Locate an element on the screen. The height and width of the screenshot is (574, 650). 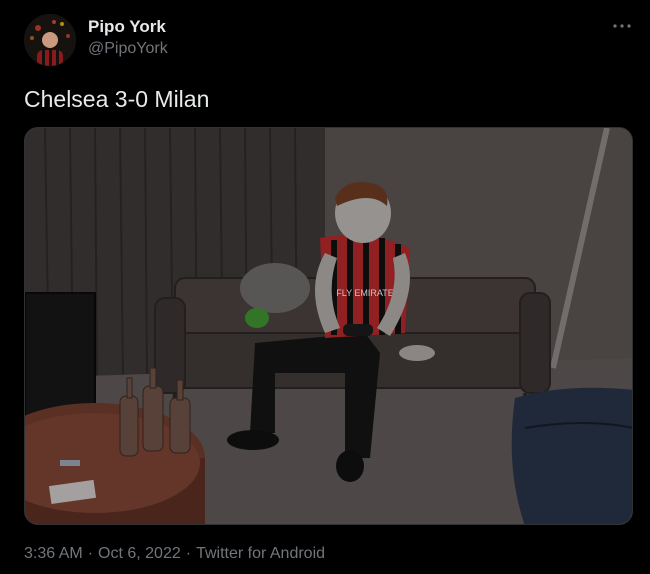
tweet-metadata: 3:36 AM · Oct 6, 2022 · Twitter for Android is located at coordinates (174, 554).